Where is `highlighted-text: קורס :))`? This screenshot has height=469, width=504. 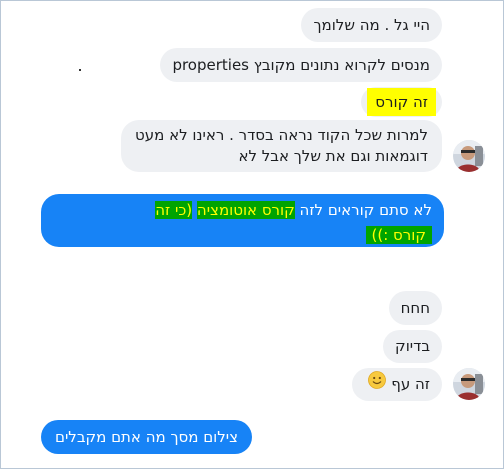 highlighted-text: קורס :)) is located at coordinates (398, 235).